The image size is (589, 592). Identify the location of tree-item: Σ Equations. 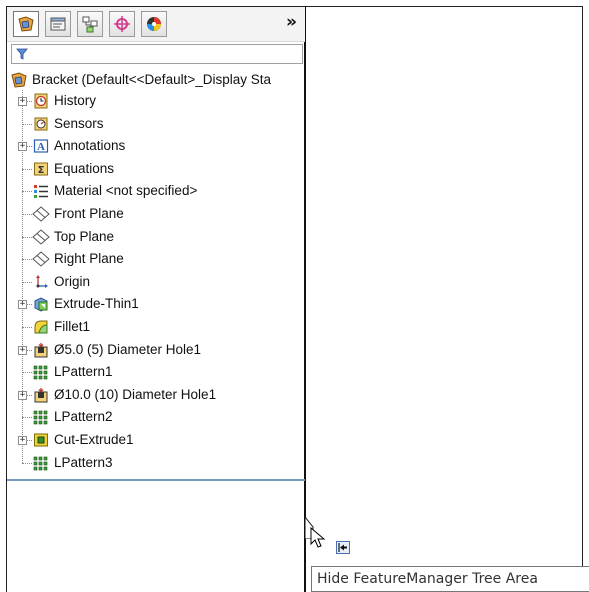
(73, 169).